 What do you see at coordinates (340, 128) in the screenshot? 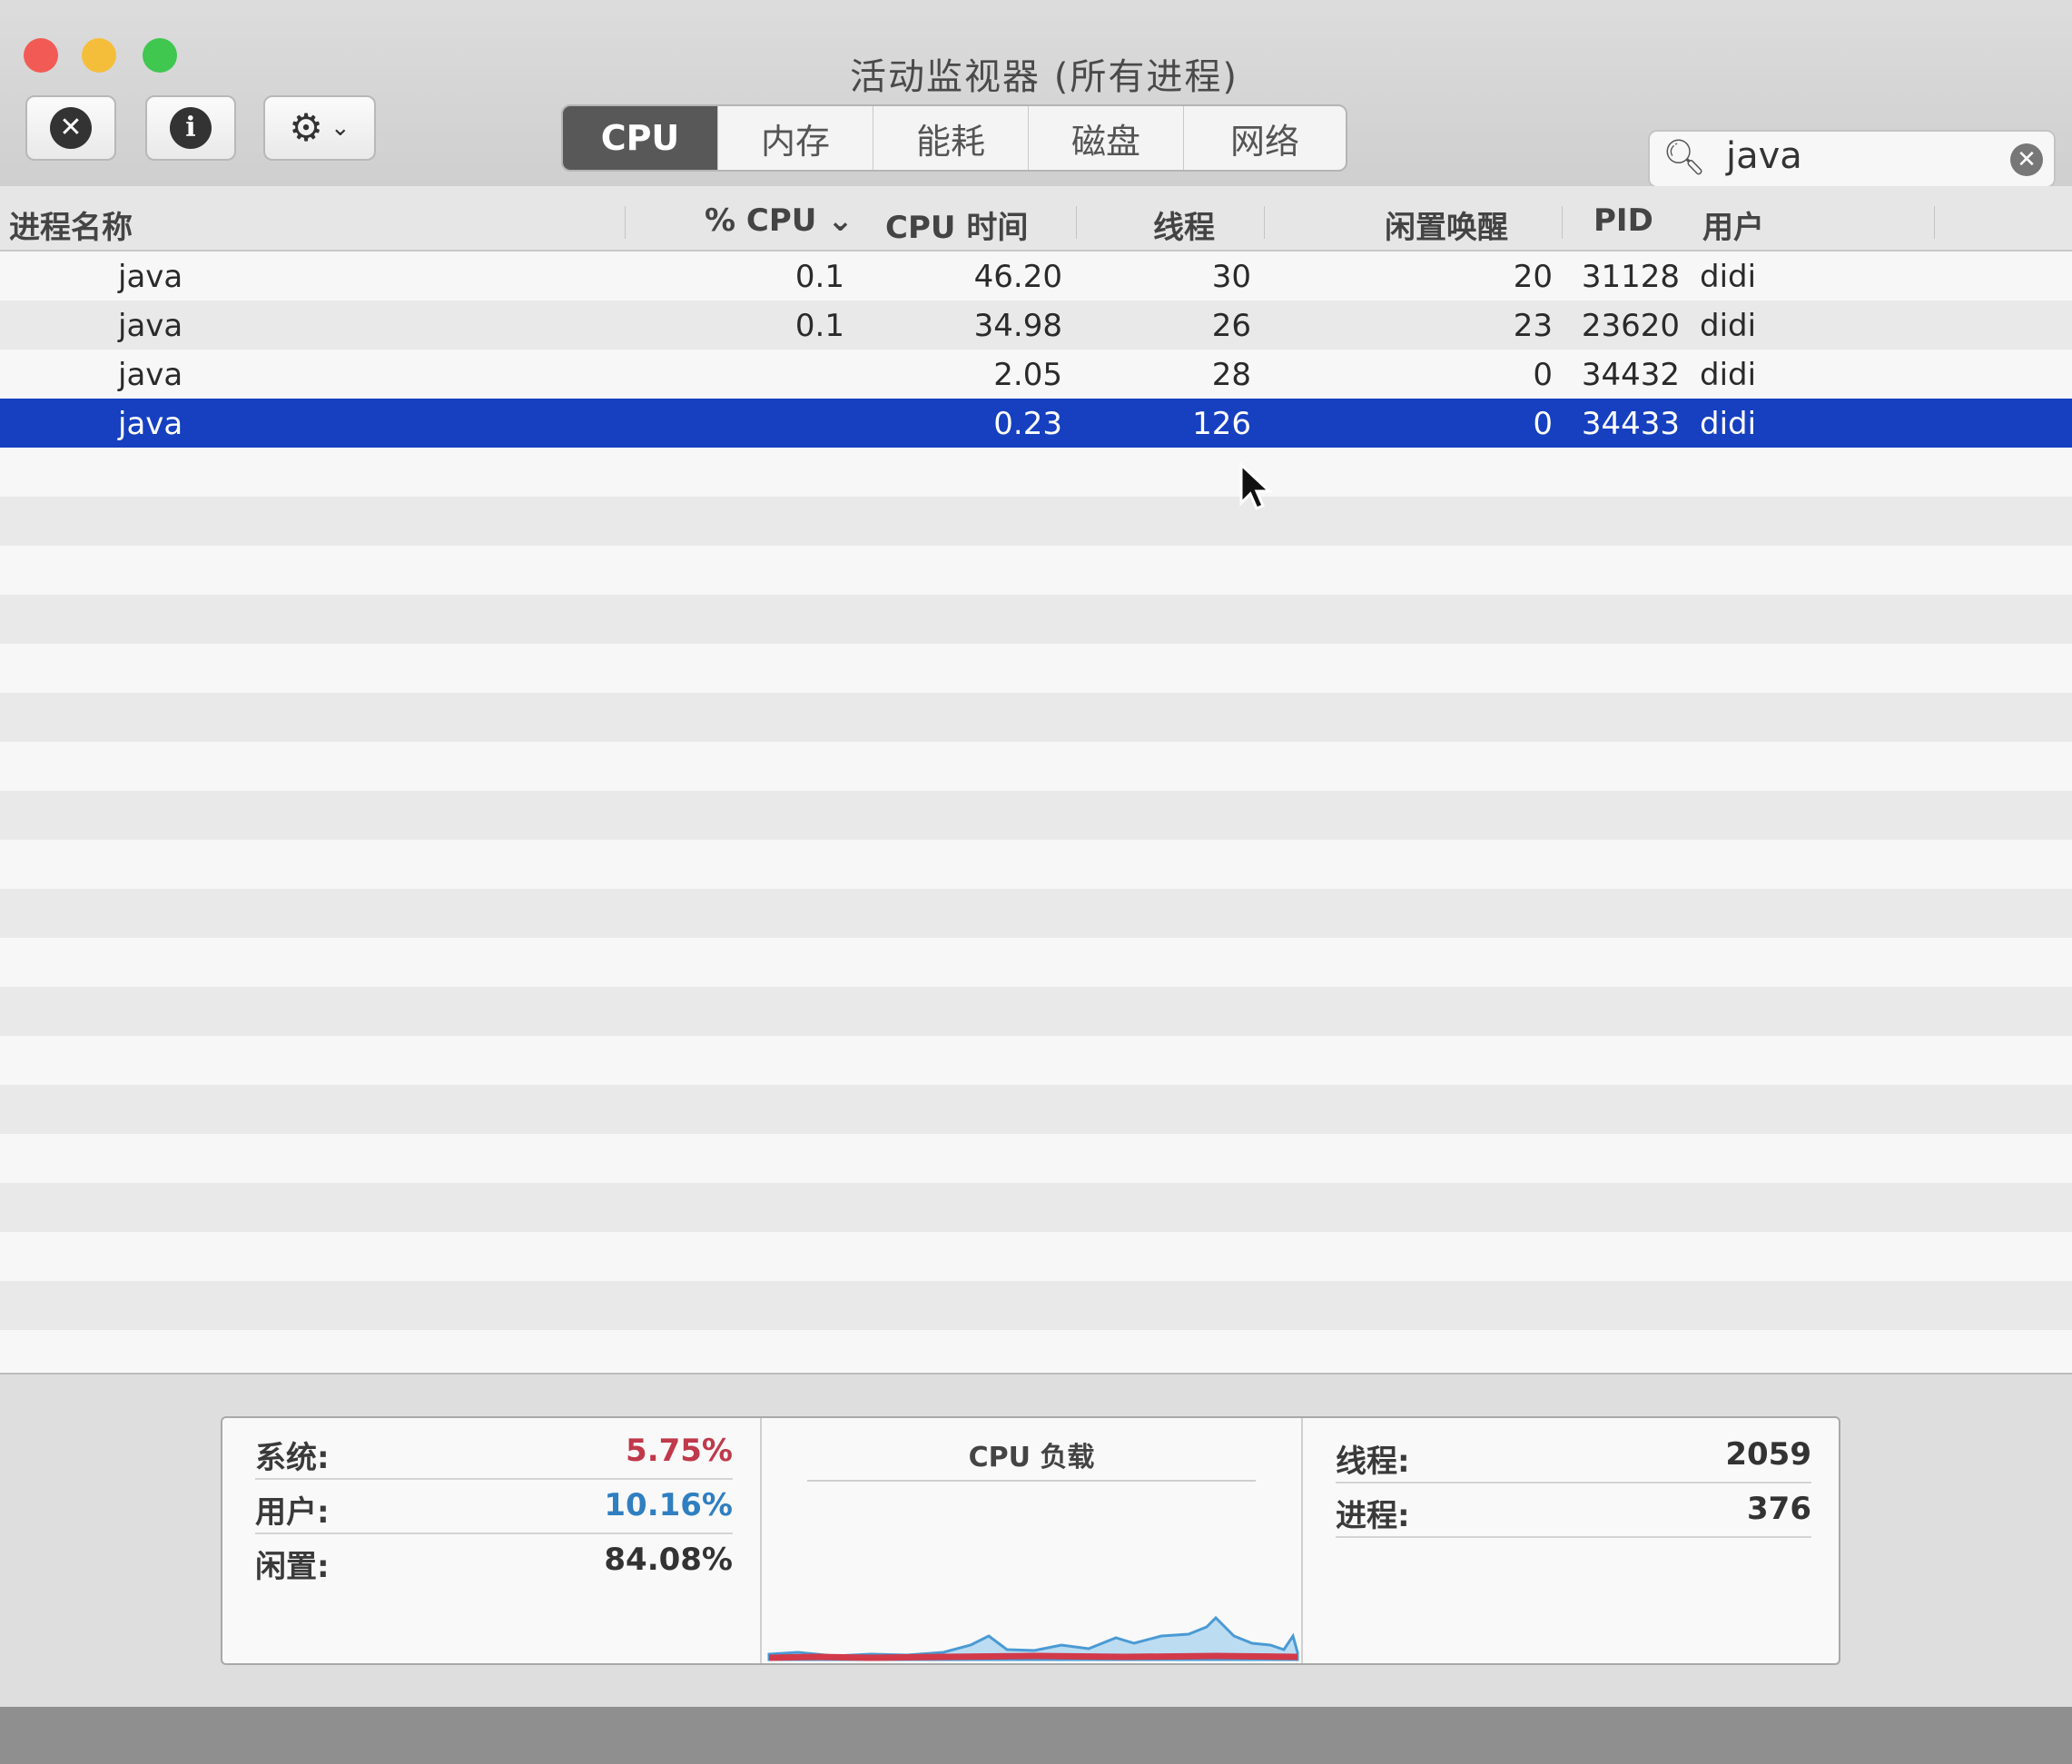
I see `chevron-down-icon: ⌄` at bounding box center [340, 128].